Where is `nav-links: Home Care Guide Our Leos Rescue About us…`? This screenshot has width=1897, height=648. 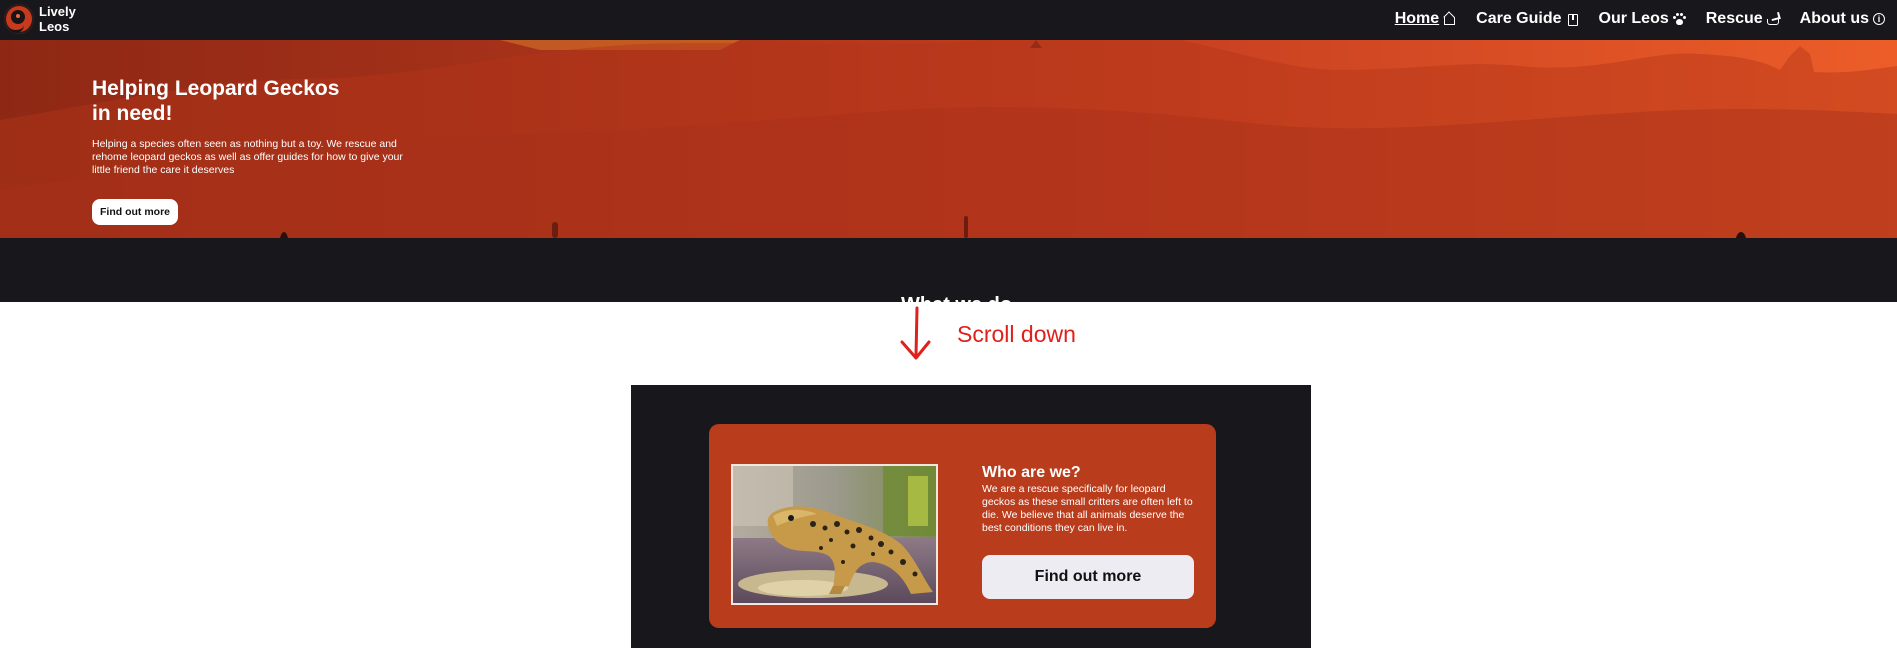
nav-links: Home Care Guide Our Leos Rescue About us… is located at coordinates (1640, 19).